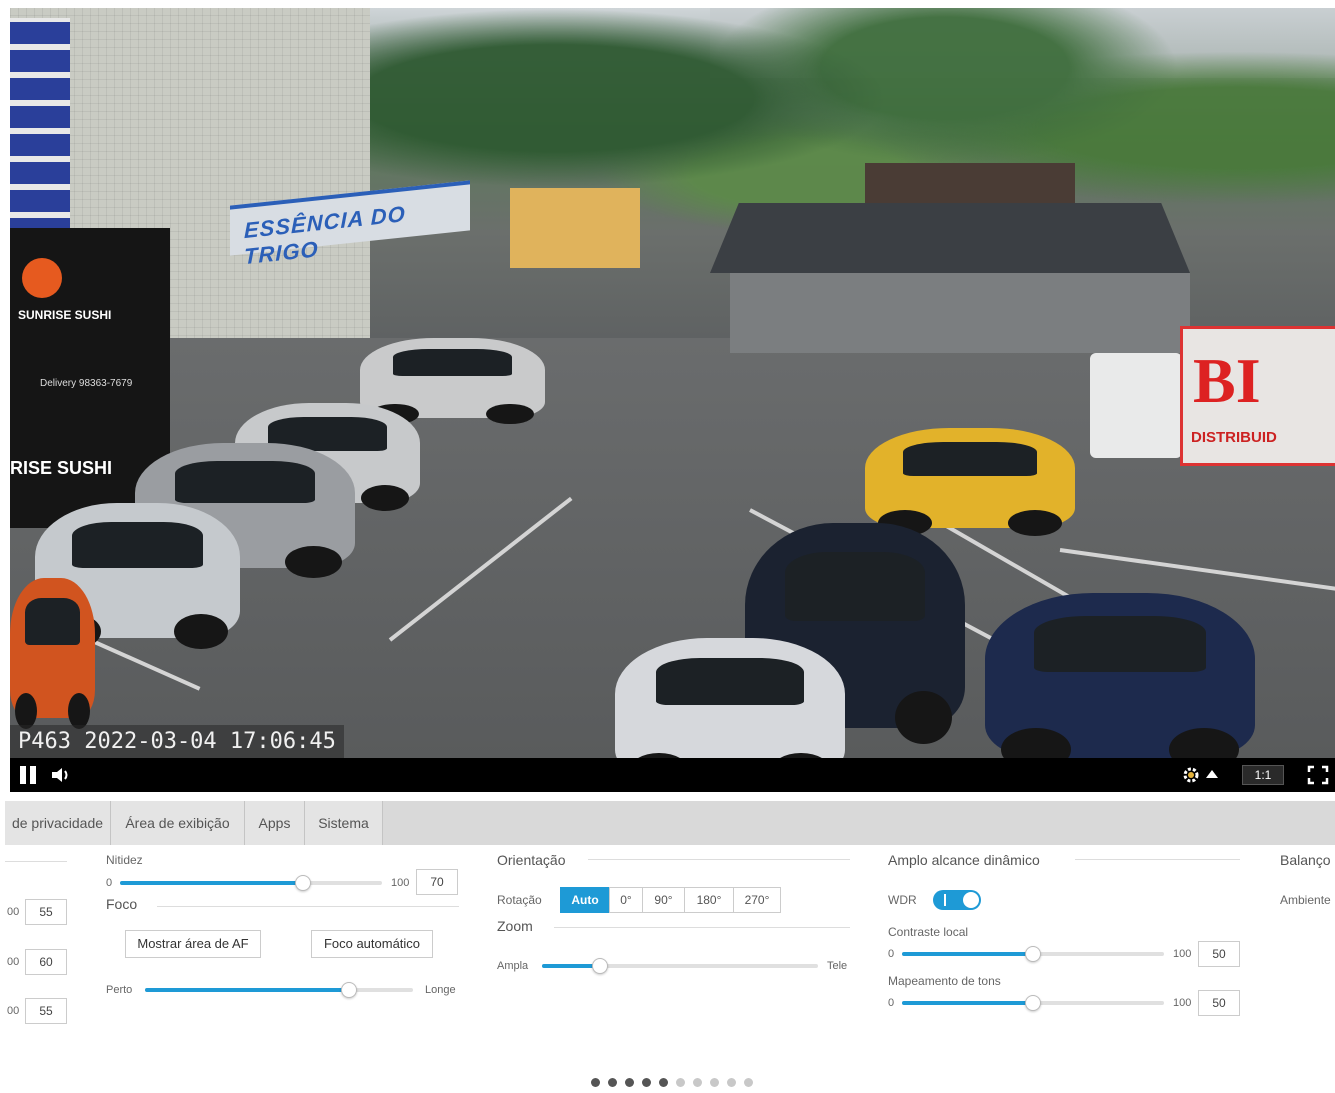 This screenshot has width=1335, height=1093. Describe the element at coordinates (599, 966) in the screenshot. I see `zoom-slider-handle` at that location.